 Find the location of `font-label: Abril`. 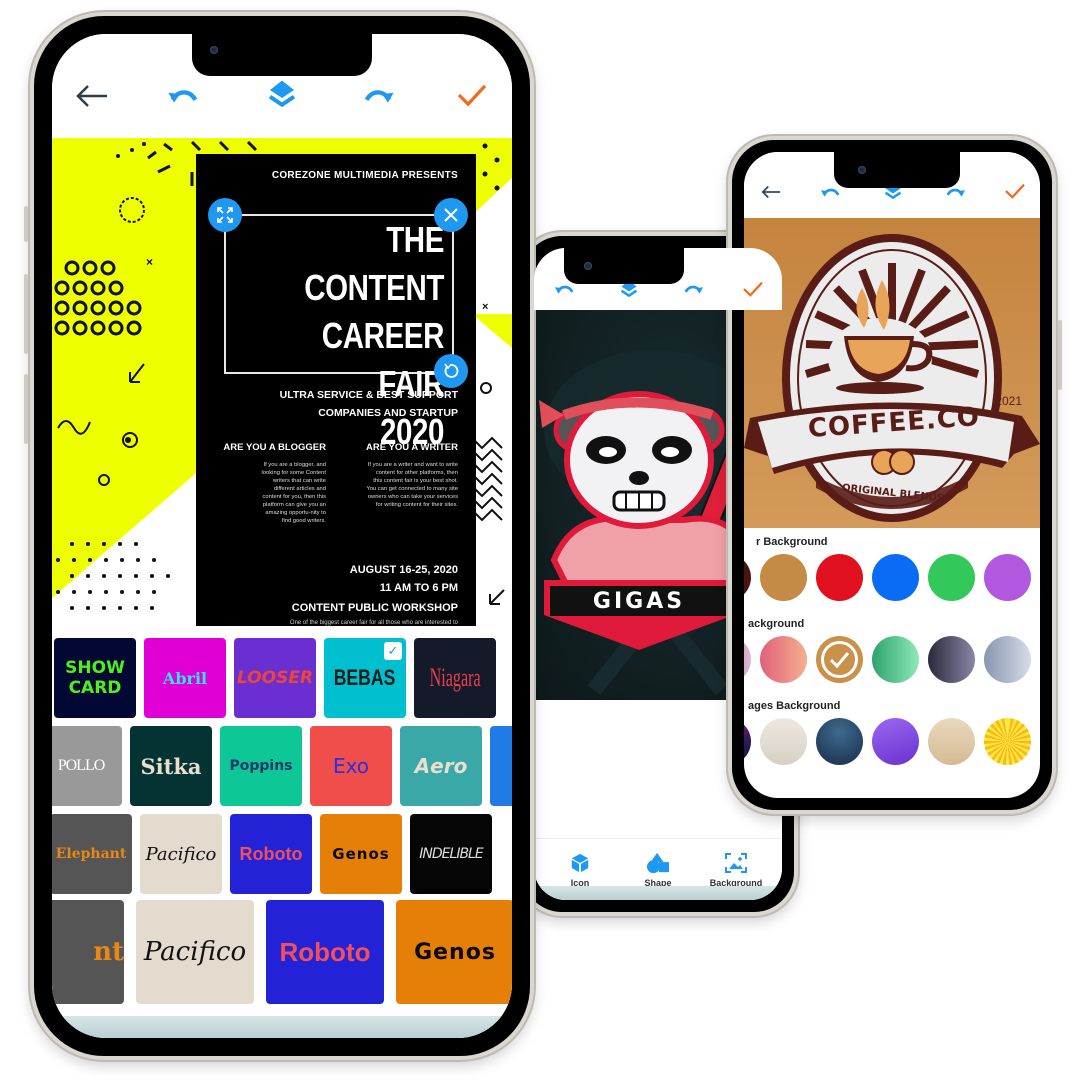

font-label: Abril is located at coordinates (185, 678).